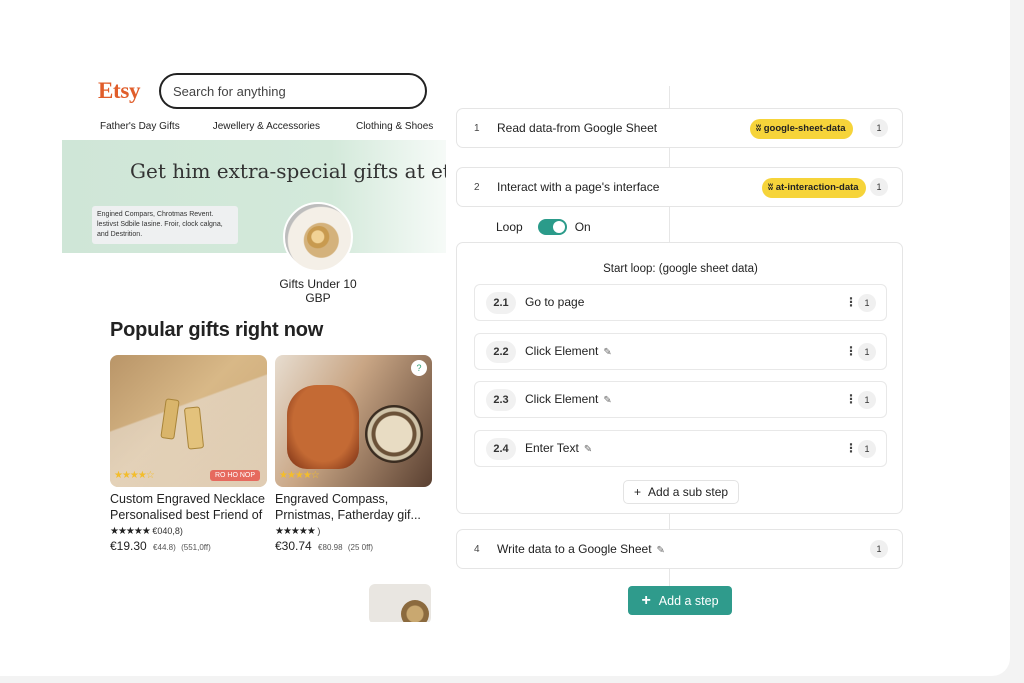  I want to click on product-title-line: Personalised best Friend of, so click(188, 515).